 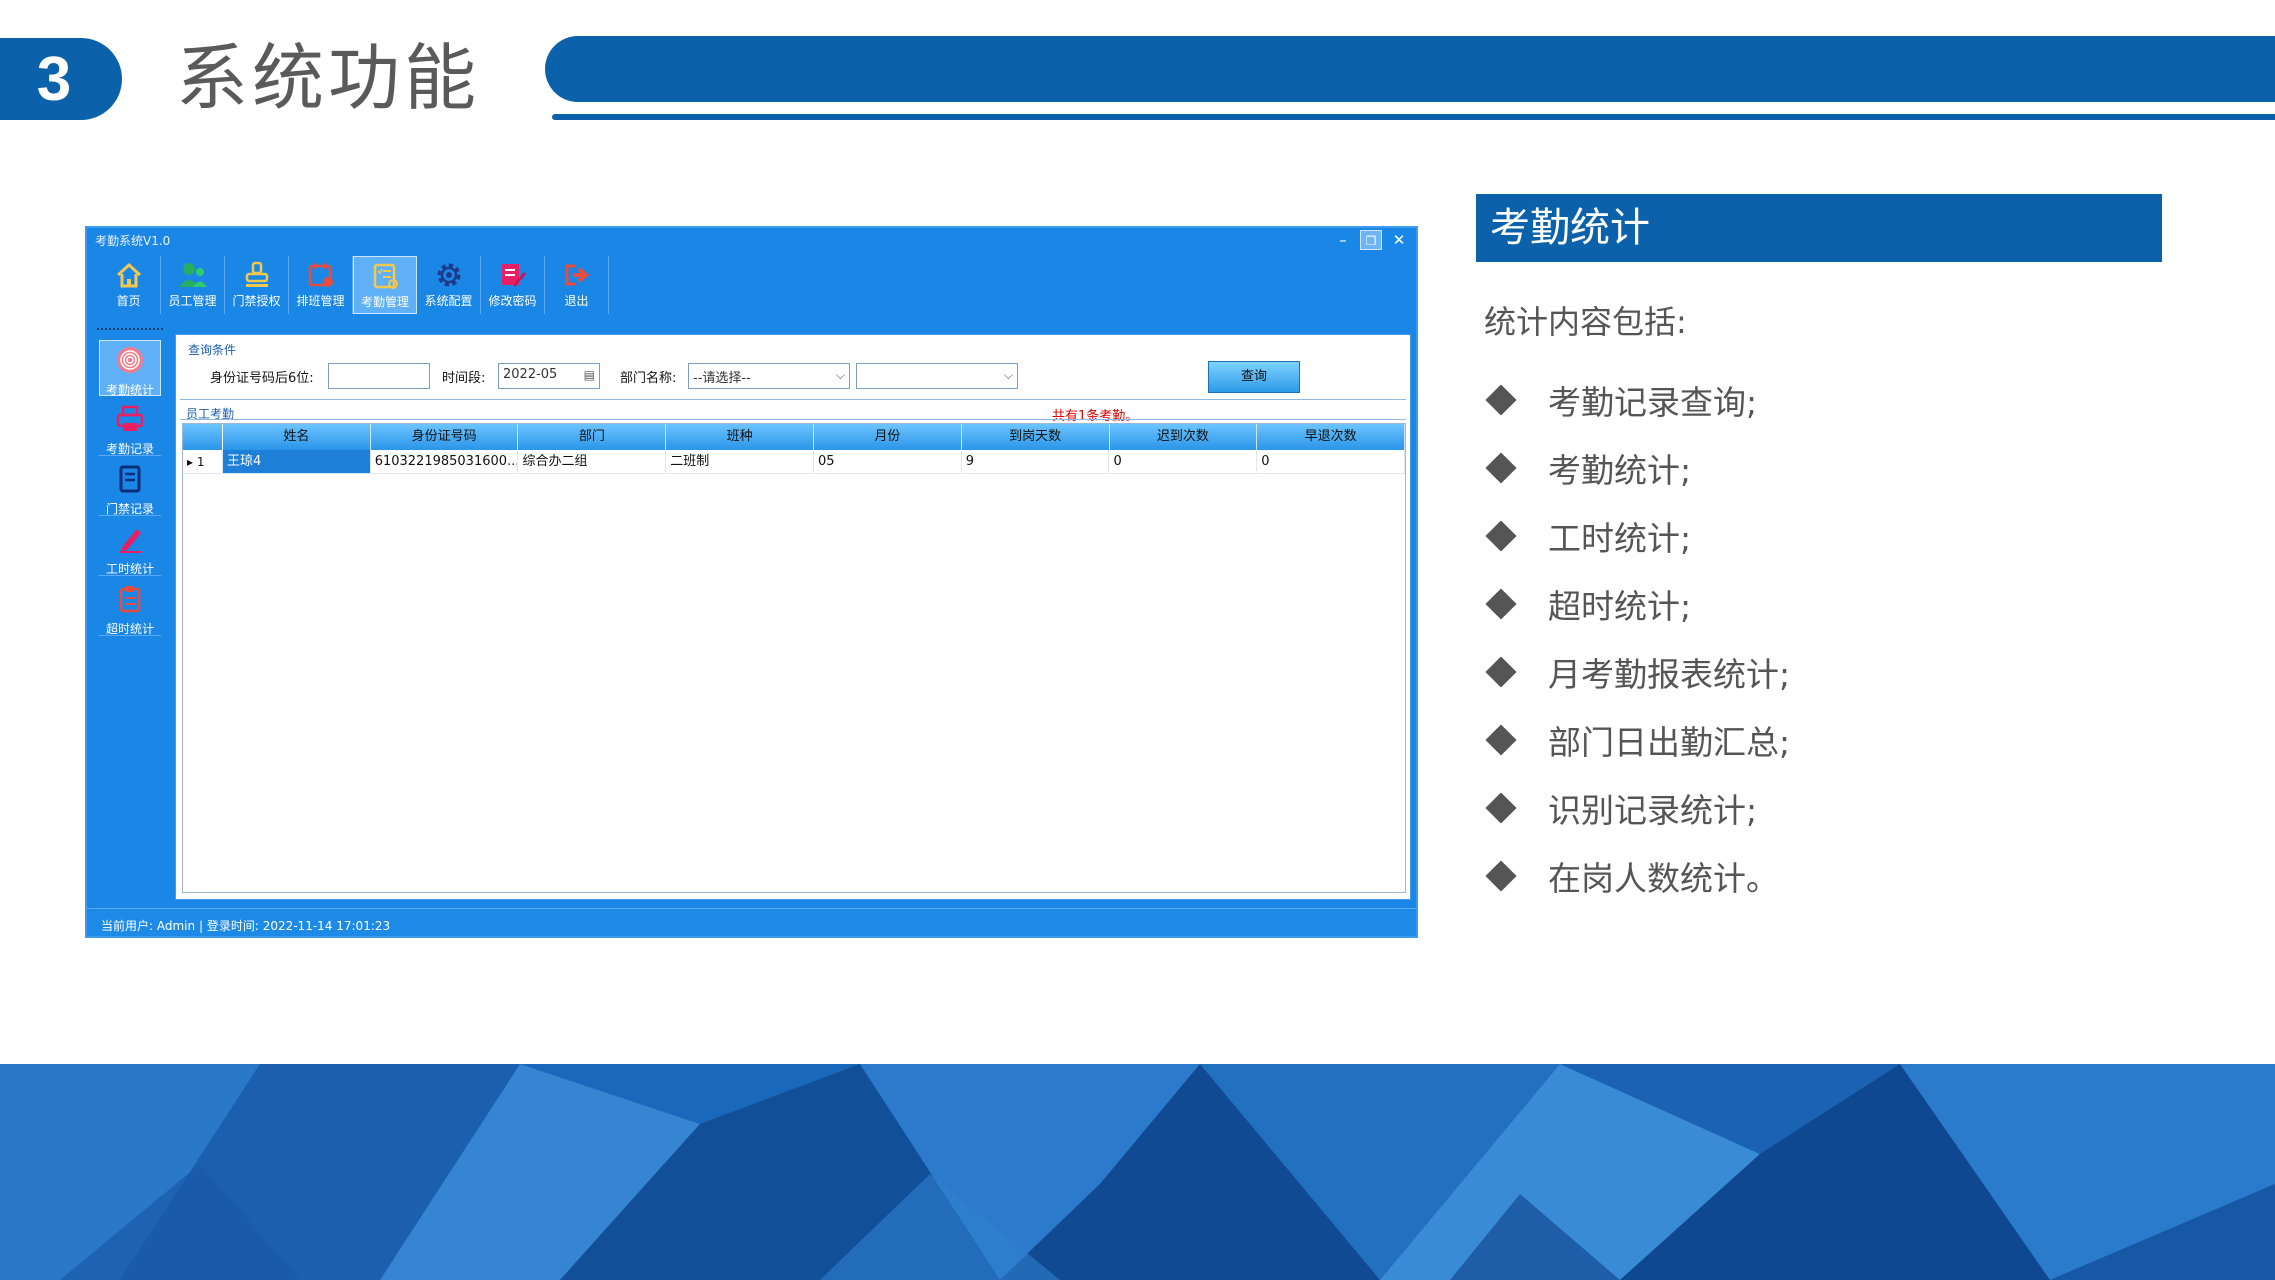 I want to click on column-header-days: 到岗天数, so click(x=1036, y=437).